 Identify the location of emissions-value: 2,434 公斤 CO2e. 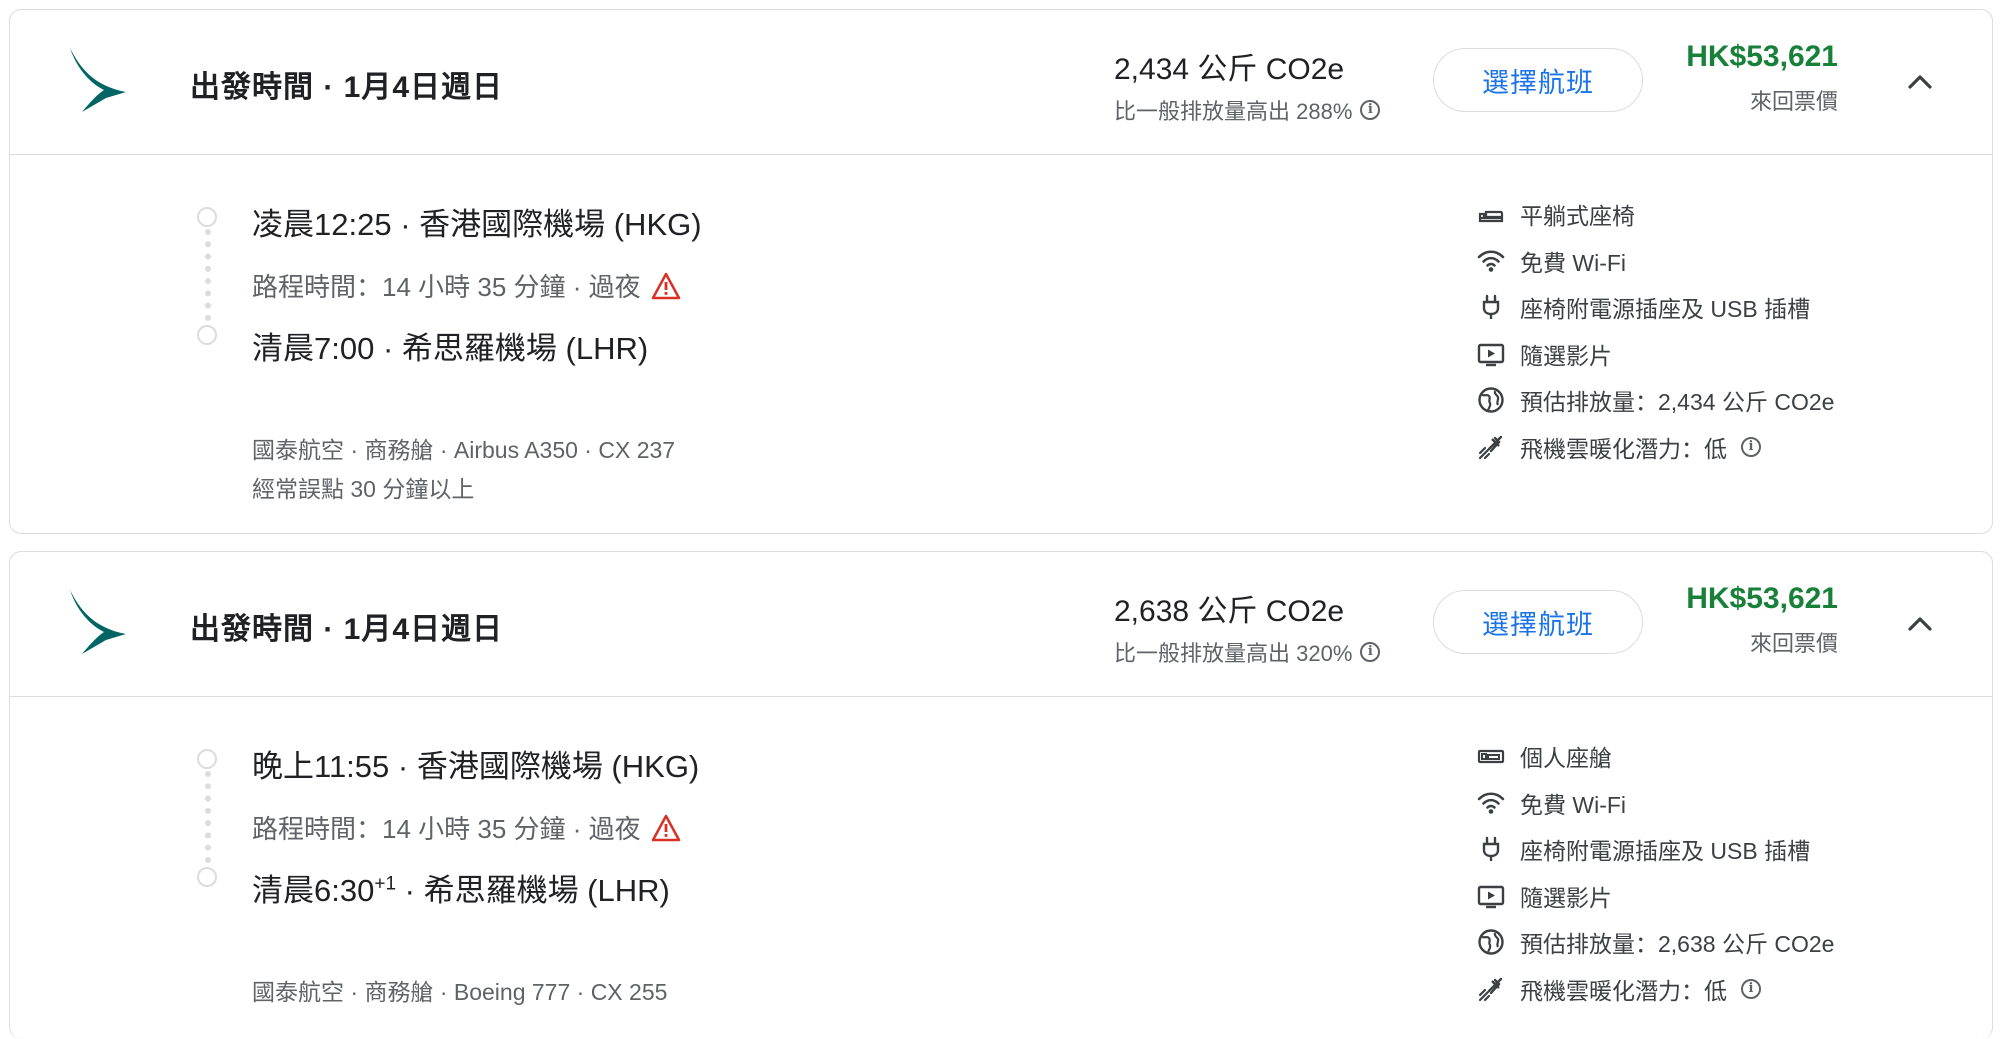
(1229, 69).